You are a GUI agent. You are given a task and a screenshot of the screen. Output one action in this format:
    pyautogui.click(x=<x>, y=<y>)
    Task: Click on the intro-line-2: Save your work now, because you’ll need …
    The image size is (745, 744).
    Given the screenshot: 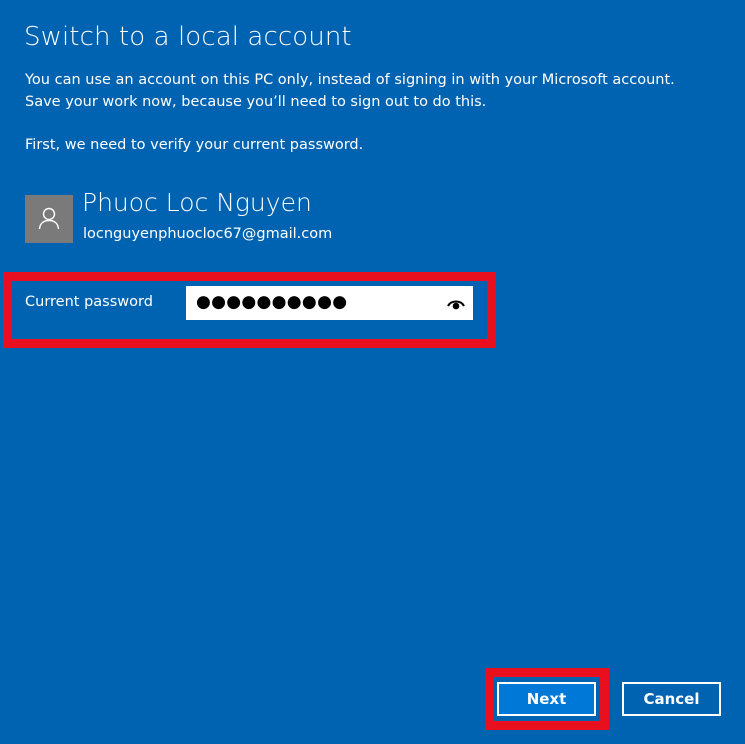 What is the action you would take?
    pyautogui.click(x=256, y=102)
    